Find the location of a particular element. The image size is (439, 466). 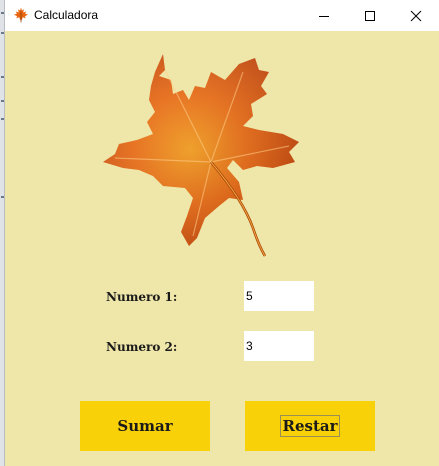

sumar-button: Sumar is located at coordinates (145, 426).